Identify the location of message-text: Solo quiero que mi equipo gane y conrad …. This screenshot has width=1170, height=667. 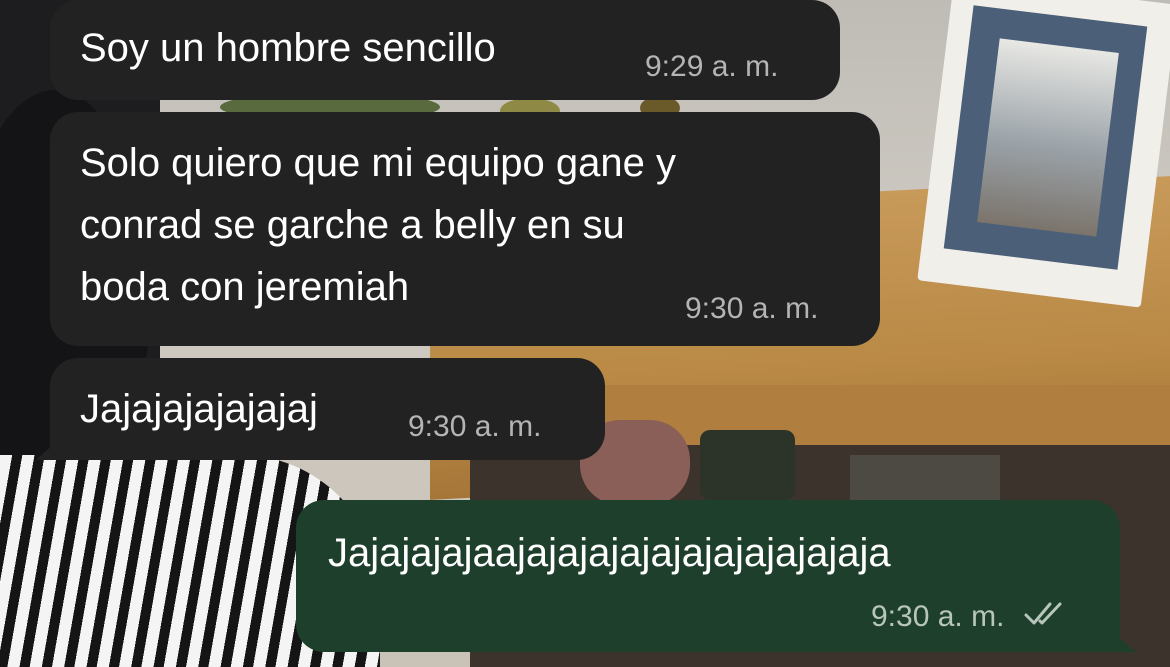
(378, 225).